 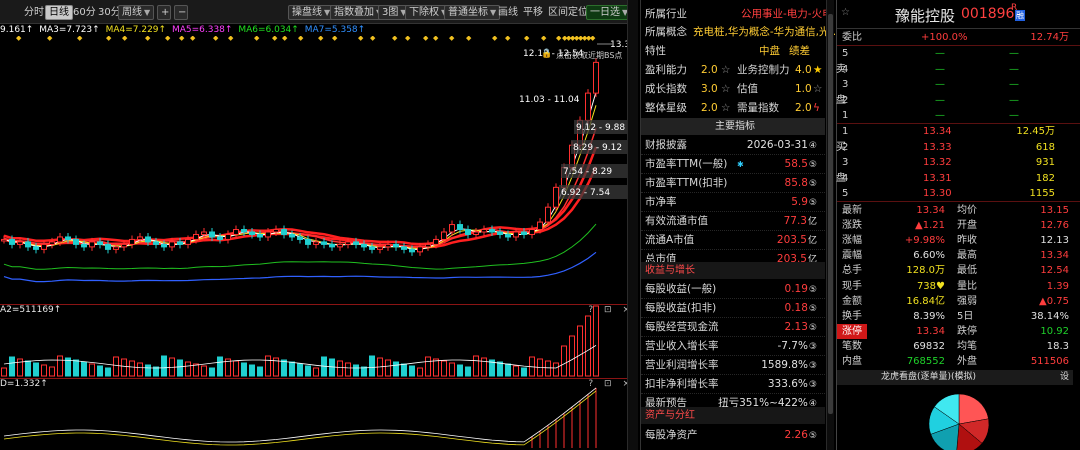 What do you see at coordinates (508, 12) in the screenshot?
I see `tool-draw-line: 画线` at bounding box center [508, 12].